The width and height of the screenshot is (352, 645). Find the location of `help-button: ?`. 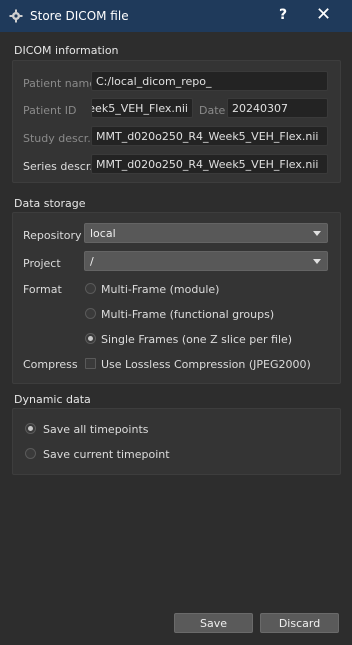

help-button: ? is located at coordinates (283, 15).